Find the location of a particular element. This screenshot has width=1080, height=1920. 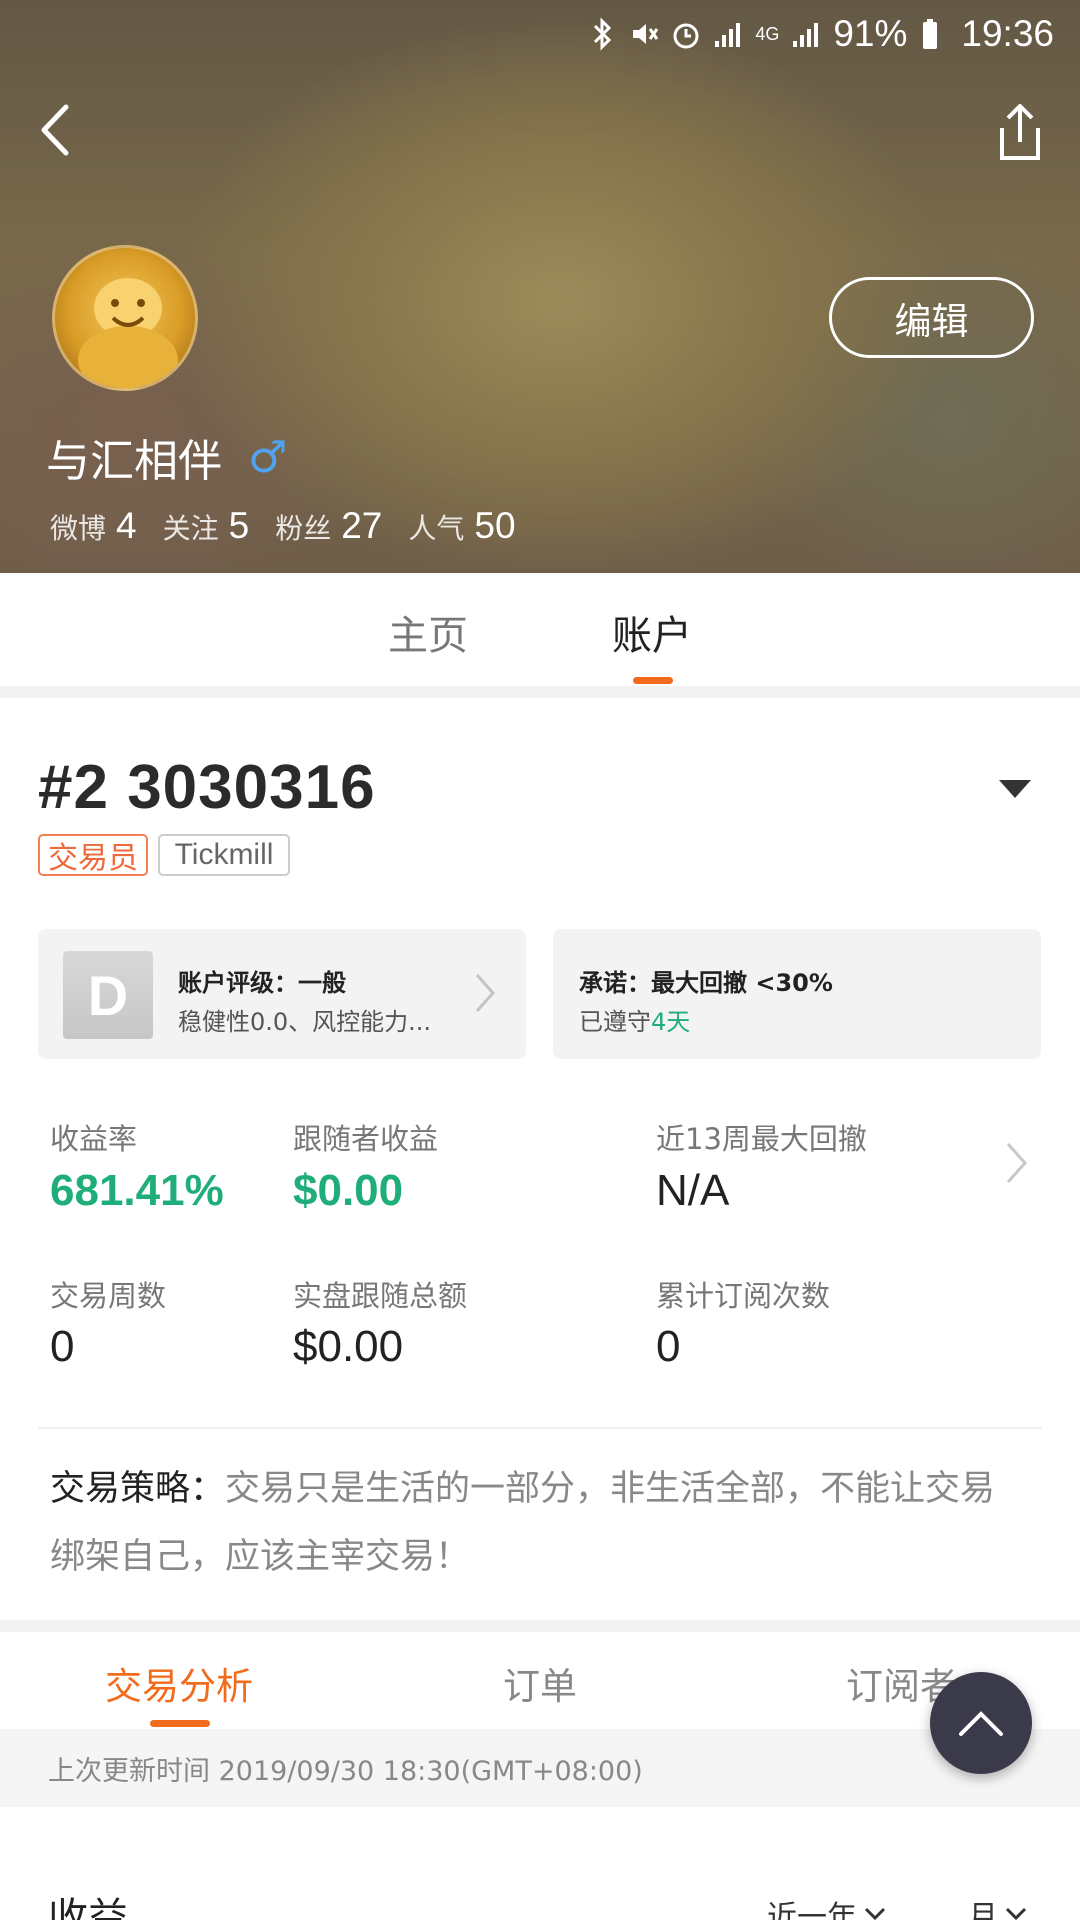

avatar-image is located at coordinates (128, 333).